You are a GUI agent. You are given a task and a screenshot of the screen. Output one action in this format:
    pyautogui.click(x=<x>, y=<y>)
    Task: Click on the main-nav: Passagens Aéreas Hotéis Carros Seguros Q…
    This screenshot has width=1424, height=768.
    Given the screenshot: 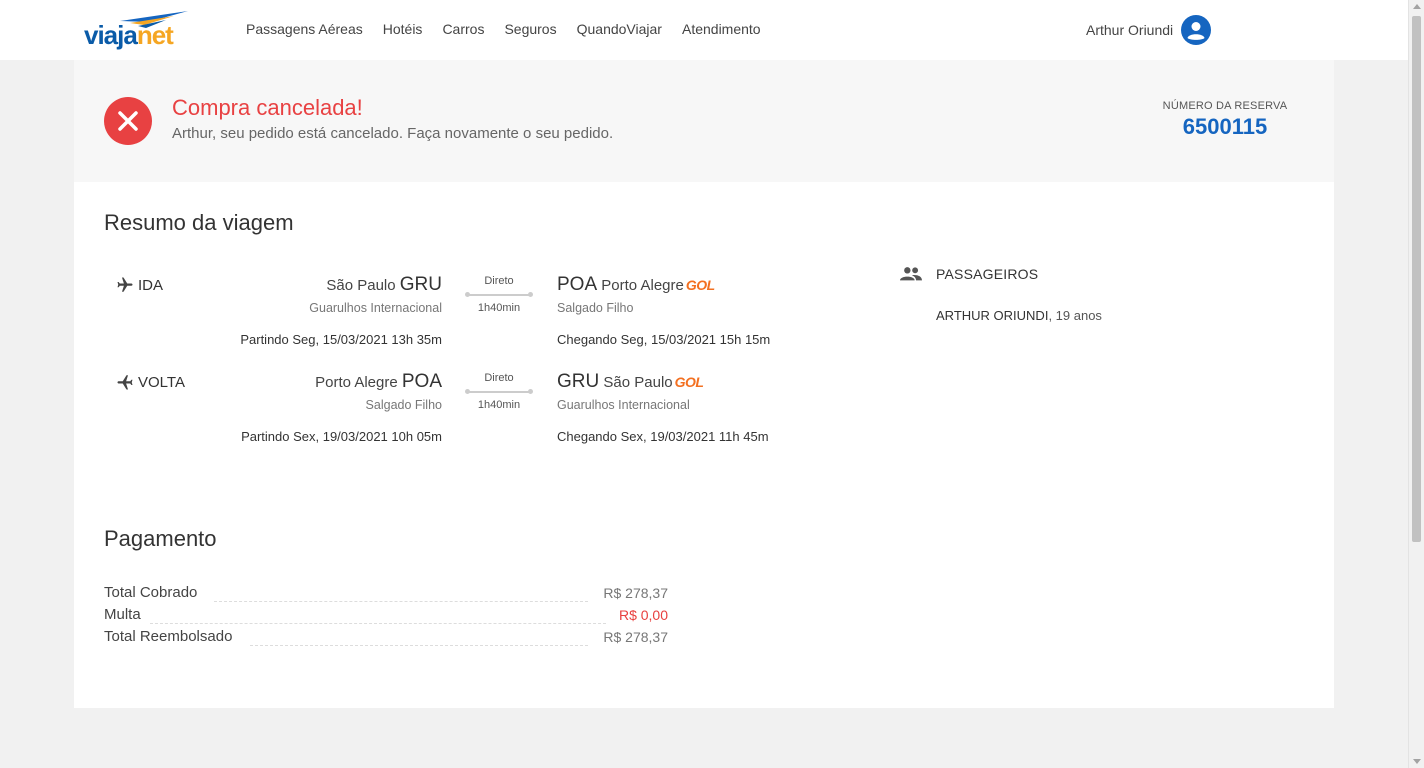 What is the action you would take?
    pyautogui.click(x=513, y=29)
    